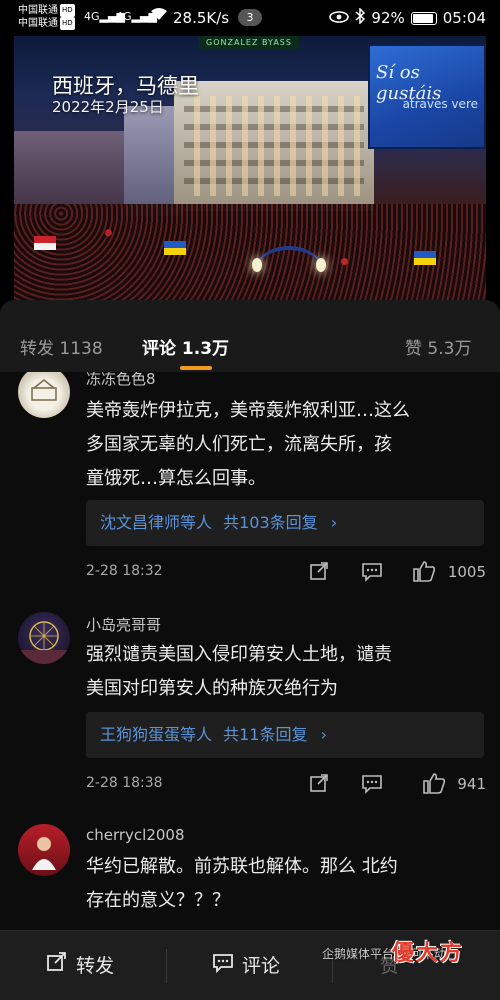 The height and width of the screenshot is (1000, 500). Describe the element at coordinates (201, 18) in the screenshot. I see `network-speed: 28.5K/s` at that location.